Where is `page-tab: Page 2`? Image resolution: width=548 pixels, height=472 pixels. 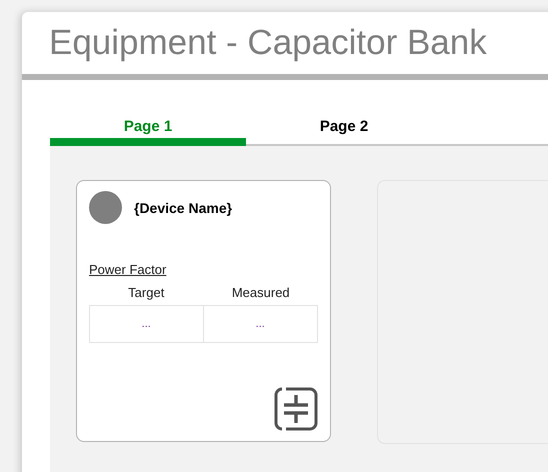
page-tab: Page 2 is located at coordinates (344, 127).